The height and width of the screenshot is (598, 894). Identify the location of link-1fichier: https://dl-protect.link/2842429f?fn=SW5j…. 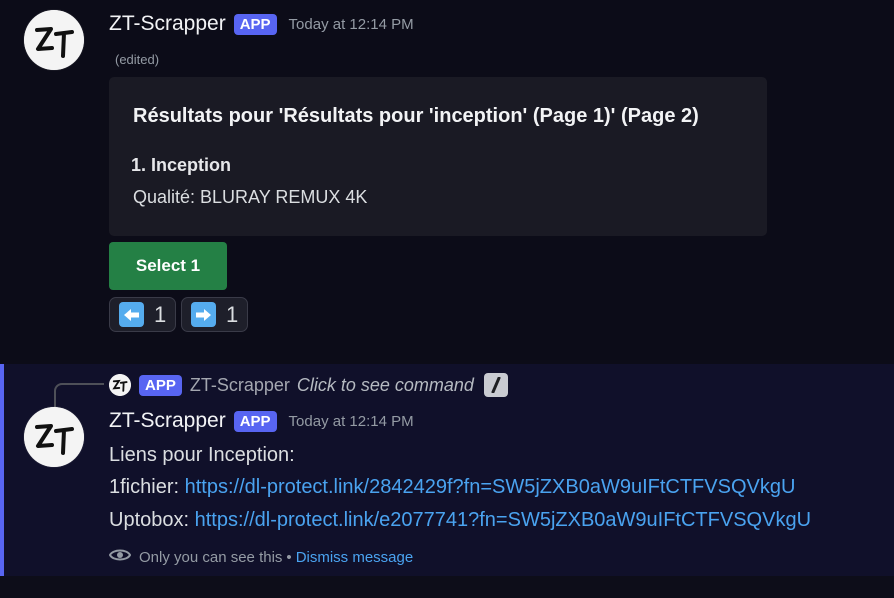
(490, 487).